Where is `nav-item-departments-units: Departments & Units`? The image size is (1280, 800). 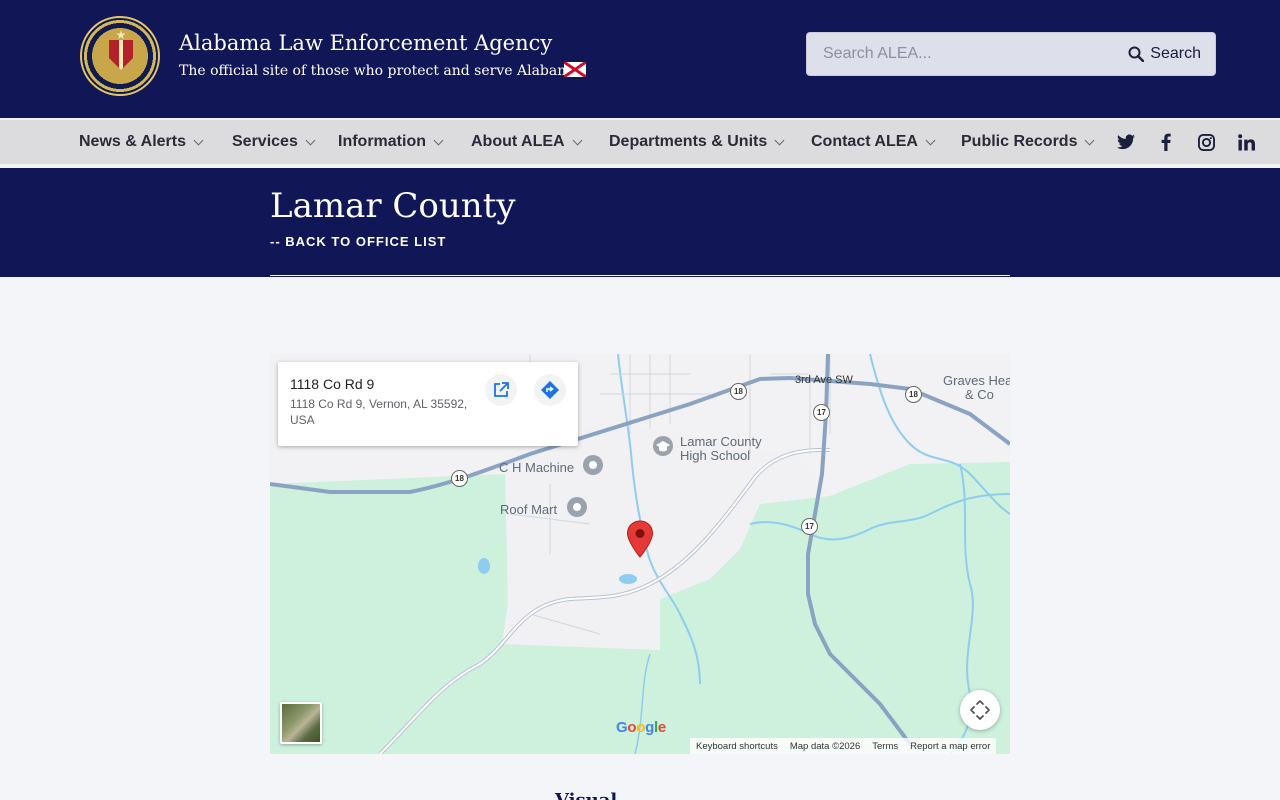 nav-item-departments-units: Departments & Units is located at coordinates (697, 142).